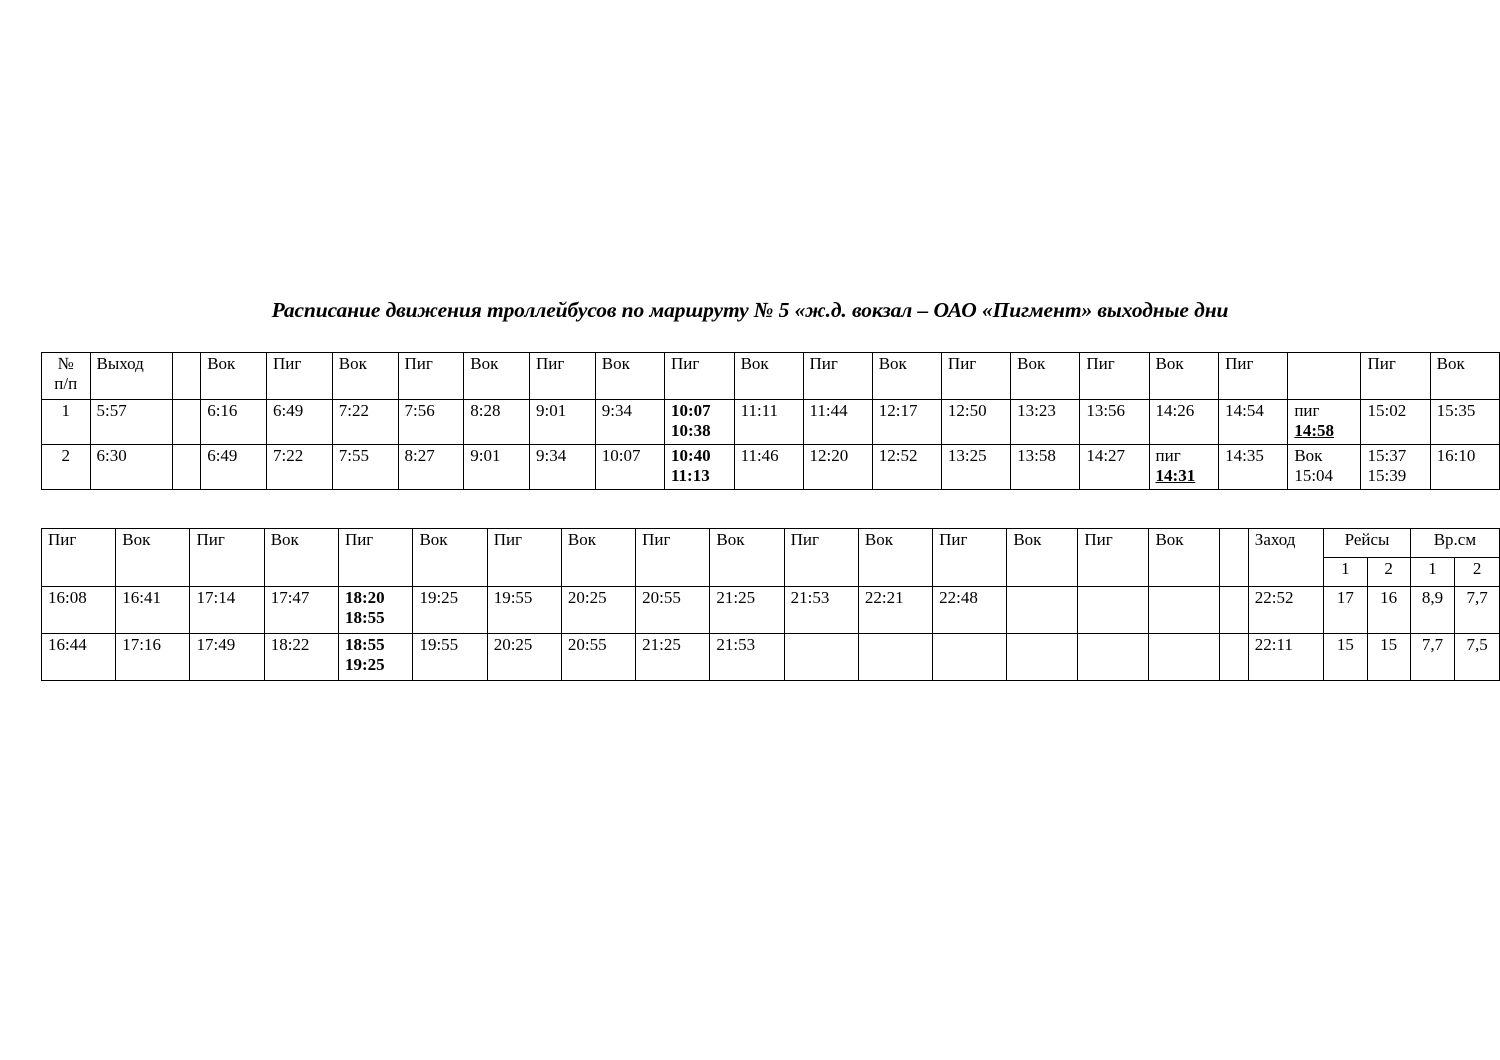 The width and height of the screenshot is (1500, 1060). What do you see at coordinates (1036, 410) in the screenshot?
I see `time-line1: 13:23` at bounding box center [1036, 410].